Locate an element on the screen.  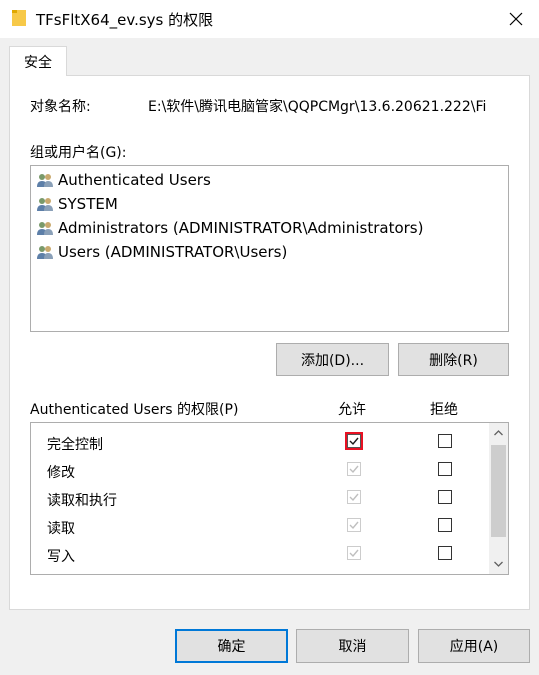
list-item: SYSTEM is located at coordinates (77, 204).